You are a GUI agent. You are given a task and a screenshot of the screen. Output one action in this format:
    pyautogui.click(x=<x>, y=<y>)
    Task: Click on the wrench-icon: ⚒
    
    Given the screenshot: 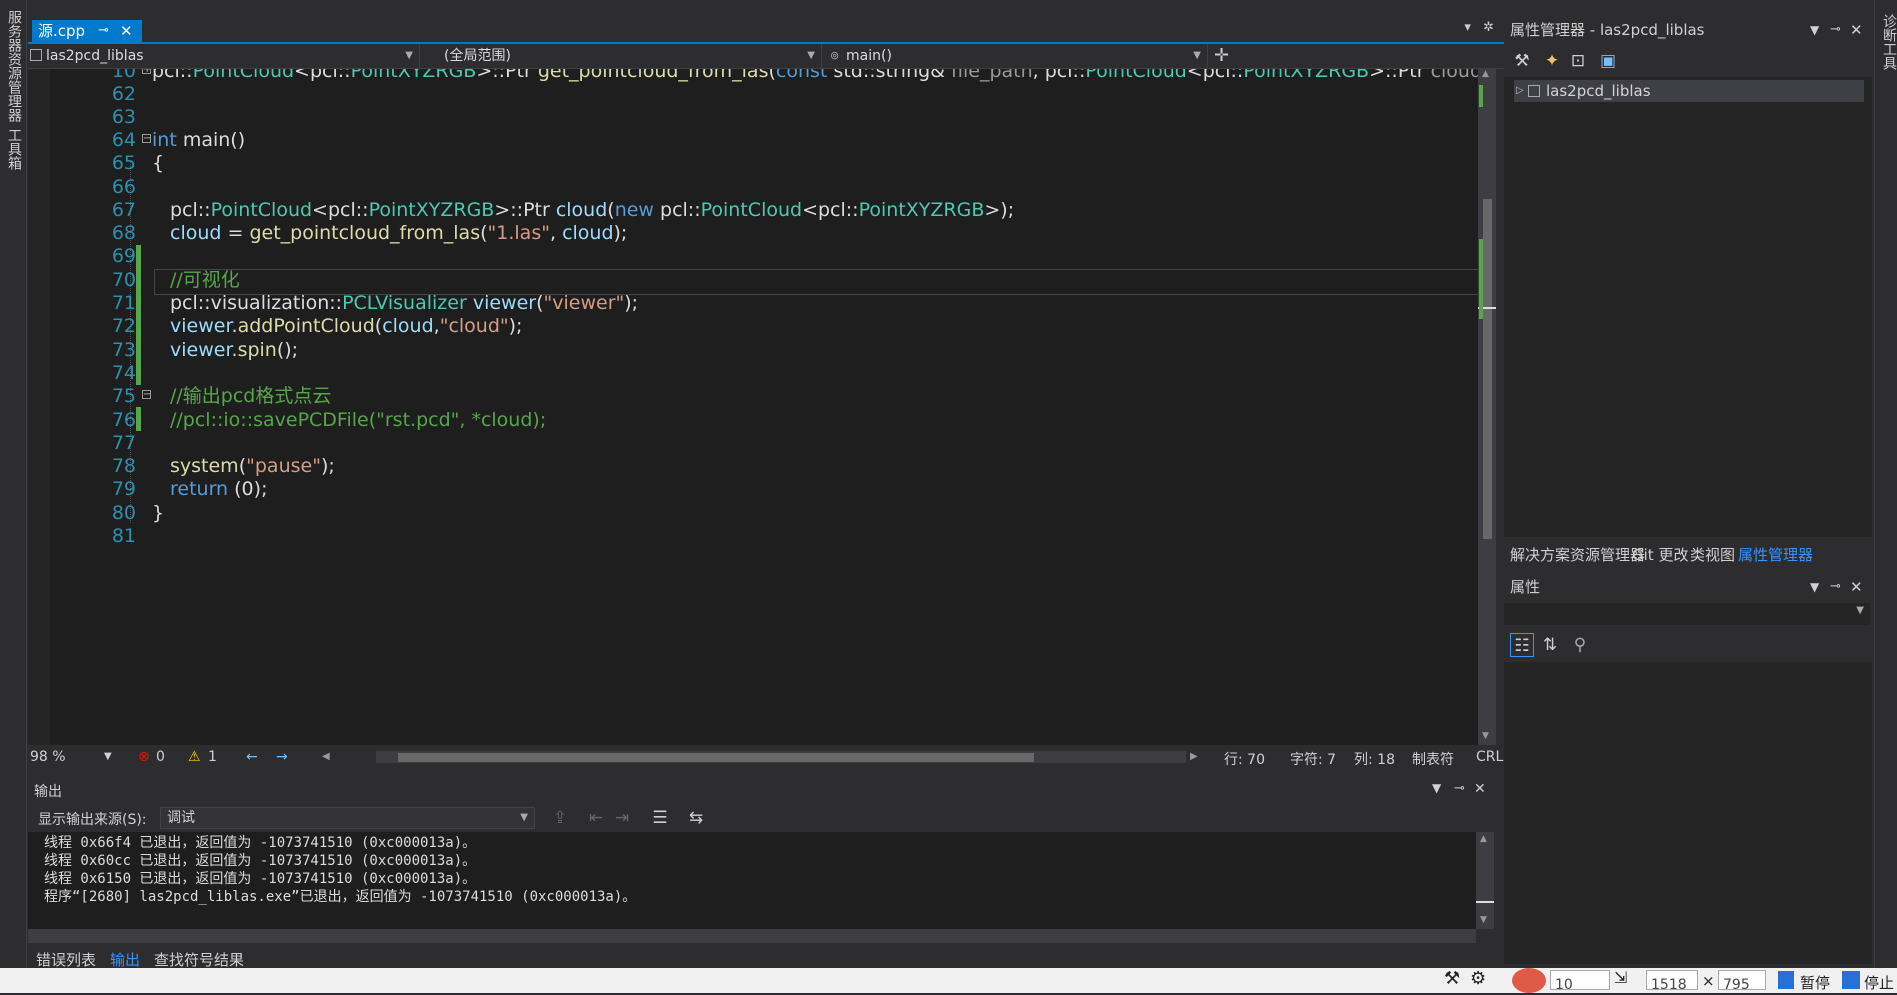 What is the action you would take?
    pyautogui.click(x=1522, y=61)
    